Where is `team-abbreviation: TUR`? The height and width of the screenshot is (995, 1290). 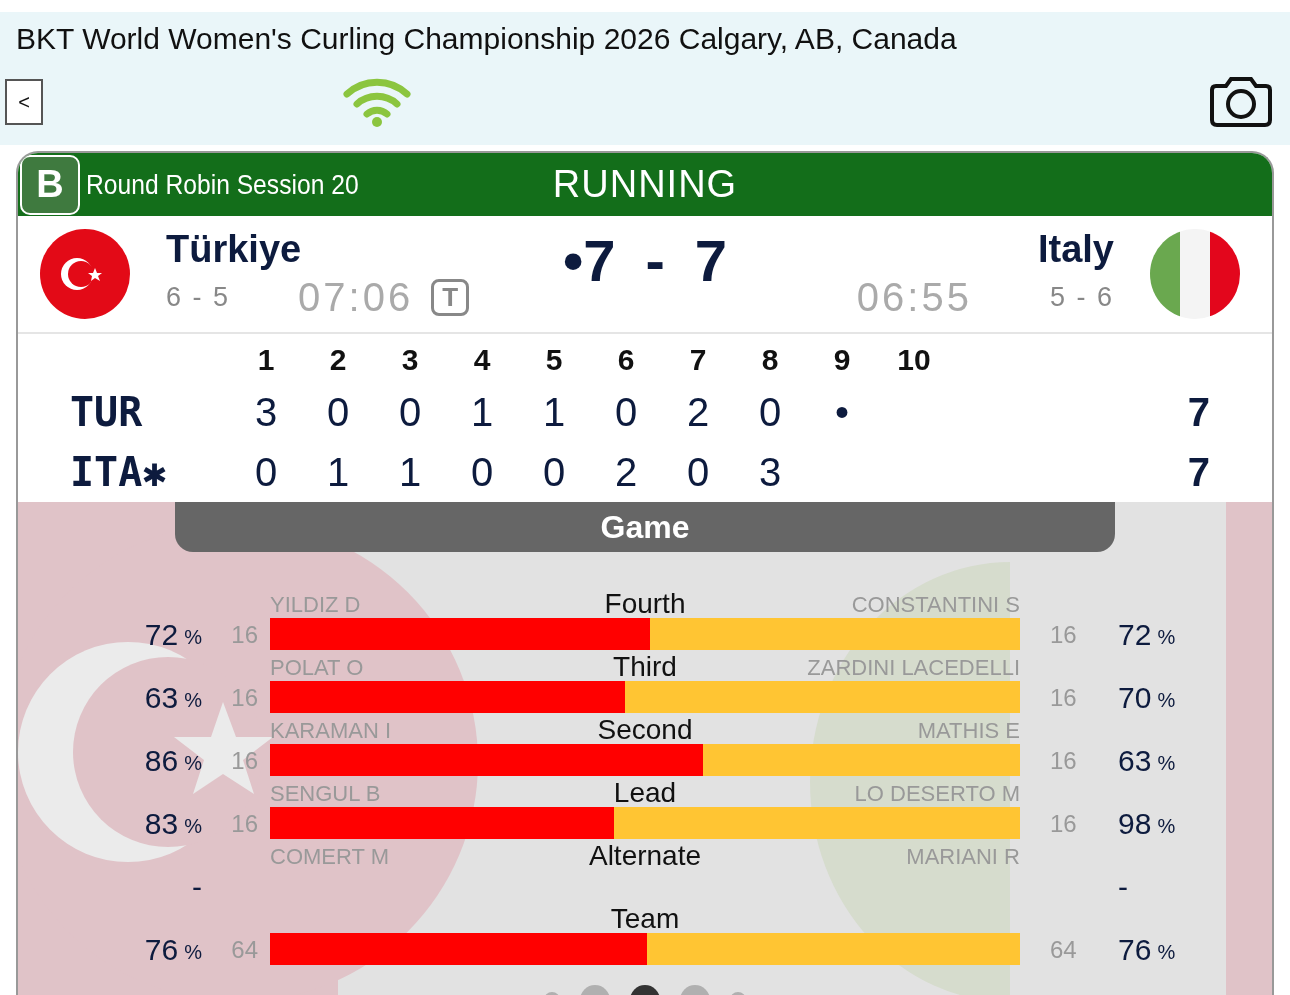 team-abbreviation: TUR is located at coordinates (106, 412).